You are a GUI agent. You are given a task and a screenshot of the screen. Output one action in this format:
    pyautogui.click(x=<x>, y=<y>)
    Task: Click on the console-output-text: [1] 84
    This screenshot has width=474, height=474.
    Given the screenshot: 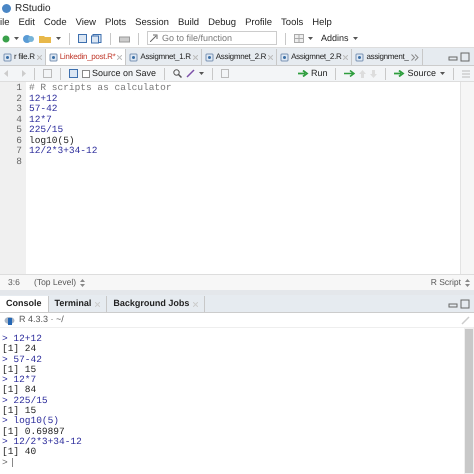 What is the action you would take?
    pyautogui.click(x=19, y=390)
    